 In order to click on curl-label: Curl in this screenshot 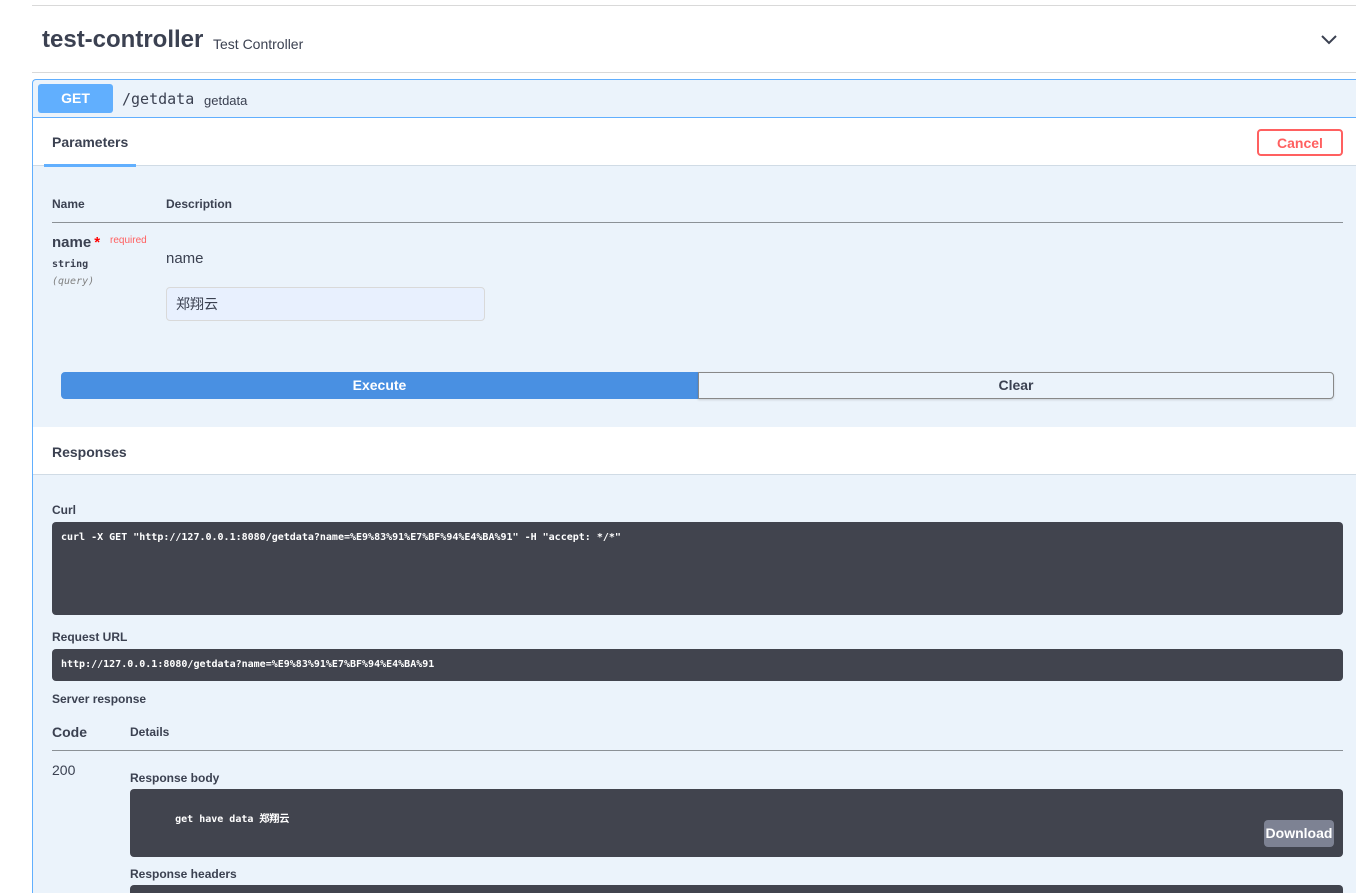, I will do `click(64, 510)`.